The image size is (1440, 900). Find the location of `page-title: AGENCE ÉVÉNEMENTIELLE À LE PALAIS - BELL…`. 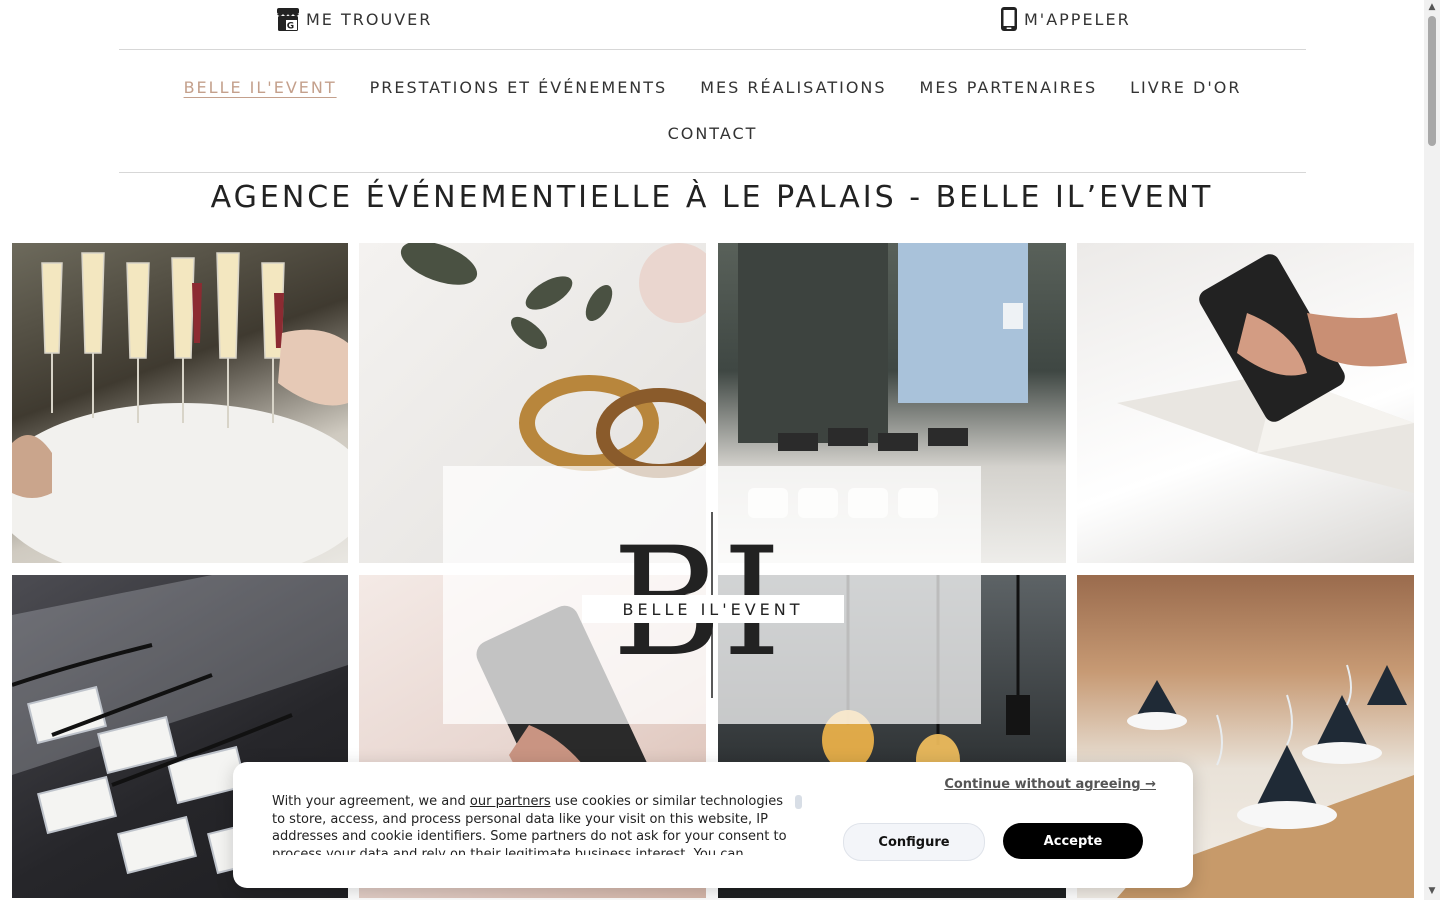

page-title: AGENCE ÉVÉNEMENTIELLE À LE PALAIS - BELL… is located at coordinates (712, 197).